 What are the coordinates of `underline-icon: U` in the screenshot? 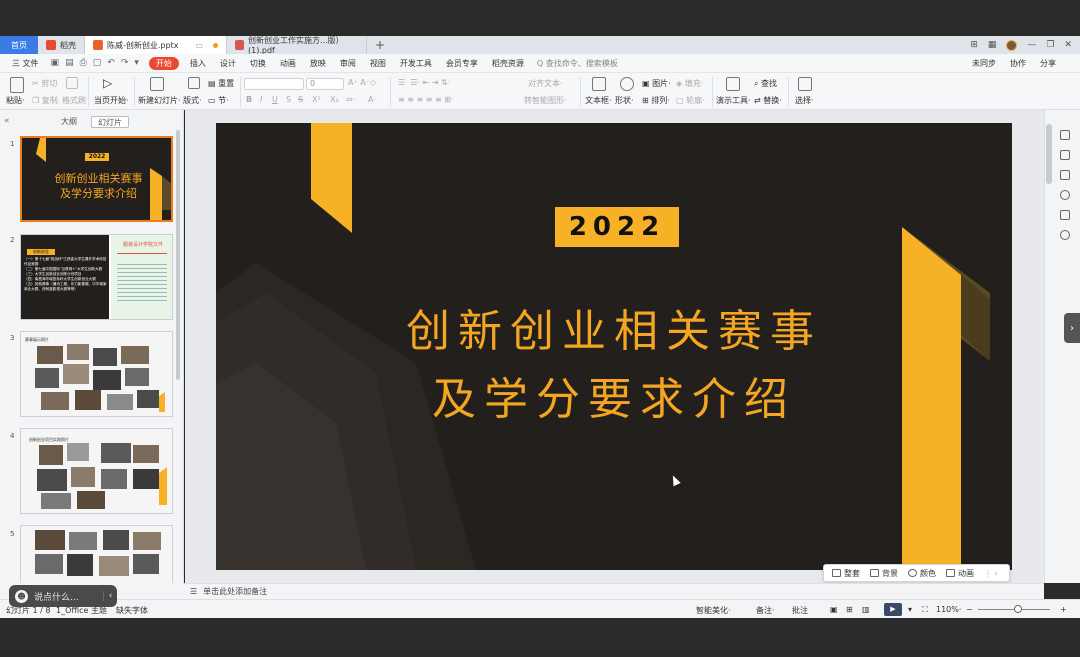 It's located at (275, 99).